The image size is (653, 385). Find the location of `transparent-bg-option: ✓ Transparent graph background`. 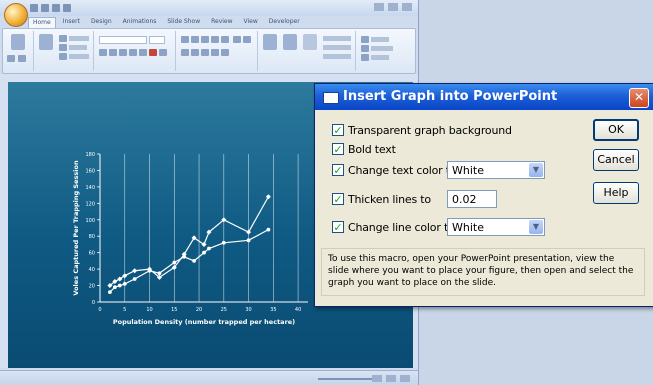

transparent-bg-option: ✓ Transparent graph background is located at coordinates (422, 130).